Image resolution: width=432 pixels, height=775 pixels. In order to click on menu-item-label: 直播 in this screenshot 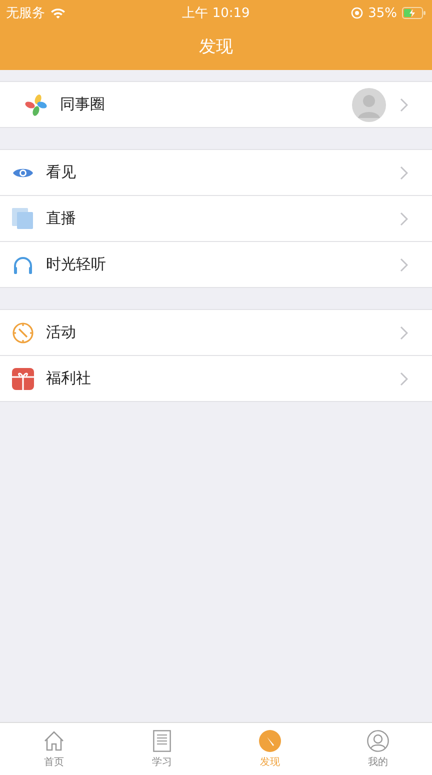, I will do `click(61, 218)`.